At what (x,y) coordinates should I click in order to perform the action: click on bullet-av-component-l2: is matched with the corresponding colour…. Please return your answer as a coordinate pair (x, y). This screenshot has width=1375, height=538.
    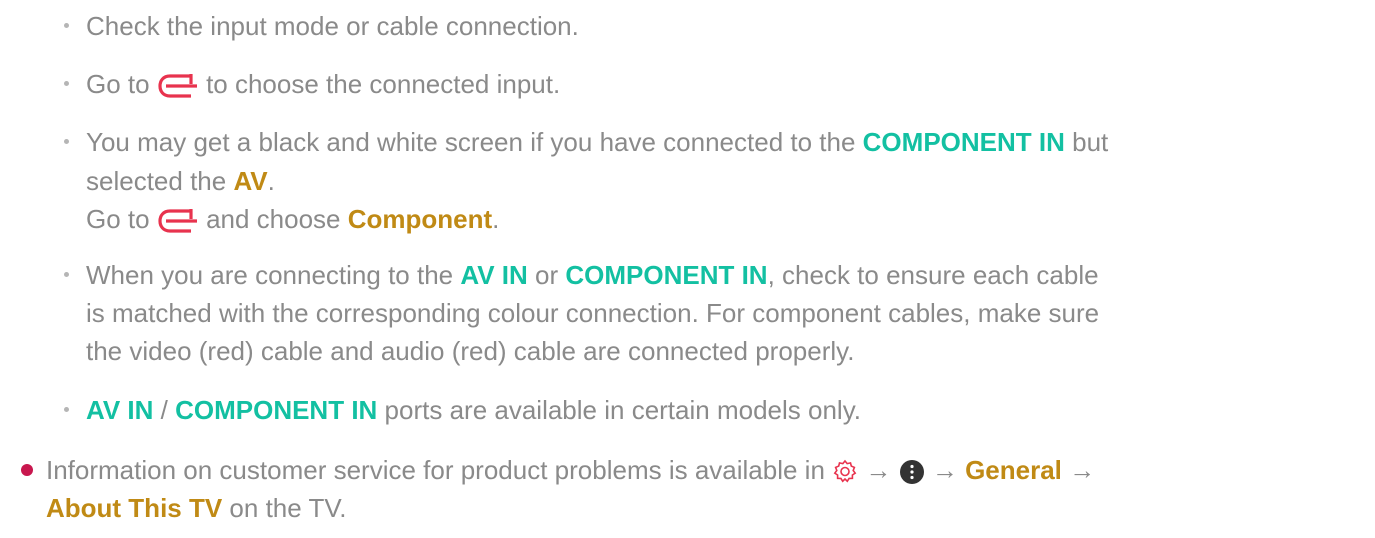
    Looking at the image, I should click on (592, 313).